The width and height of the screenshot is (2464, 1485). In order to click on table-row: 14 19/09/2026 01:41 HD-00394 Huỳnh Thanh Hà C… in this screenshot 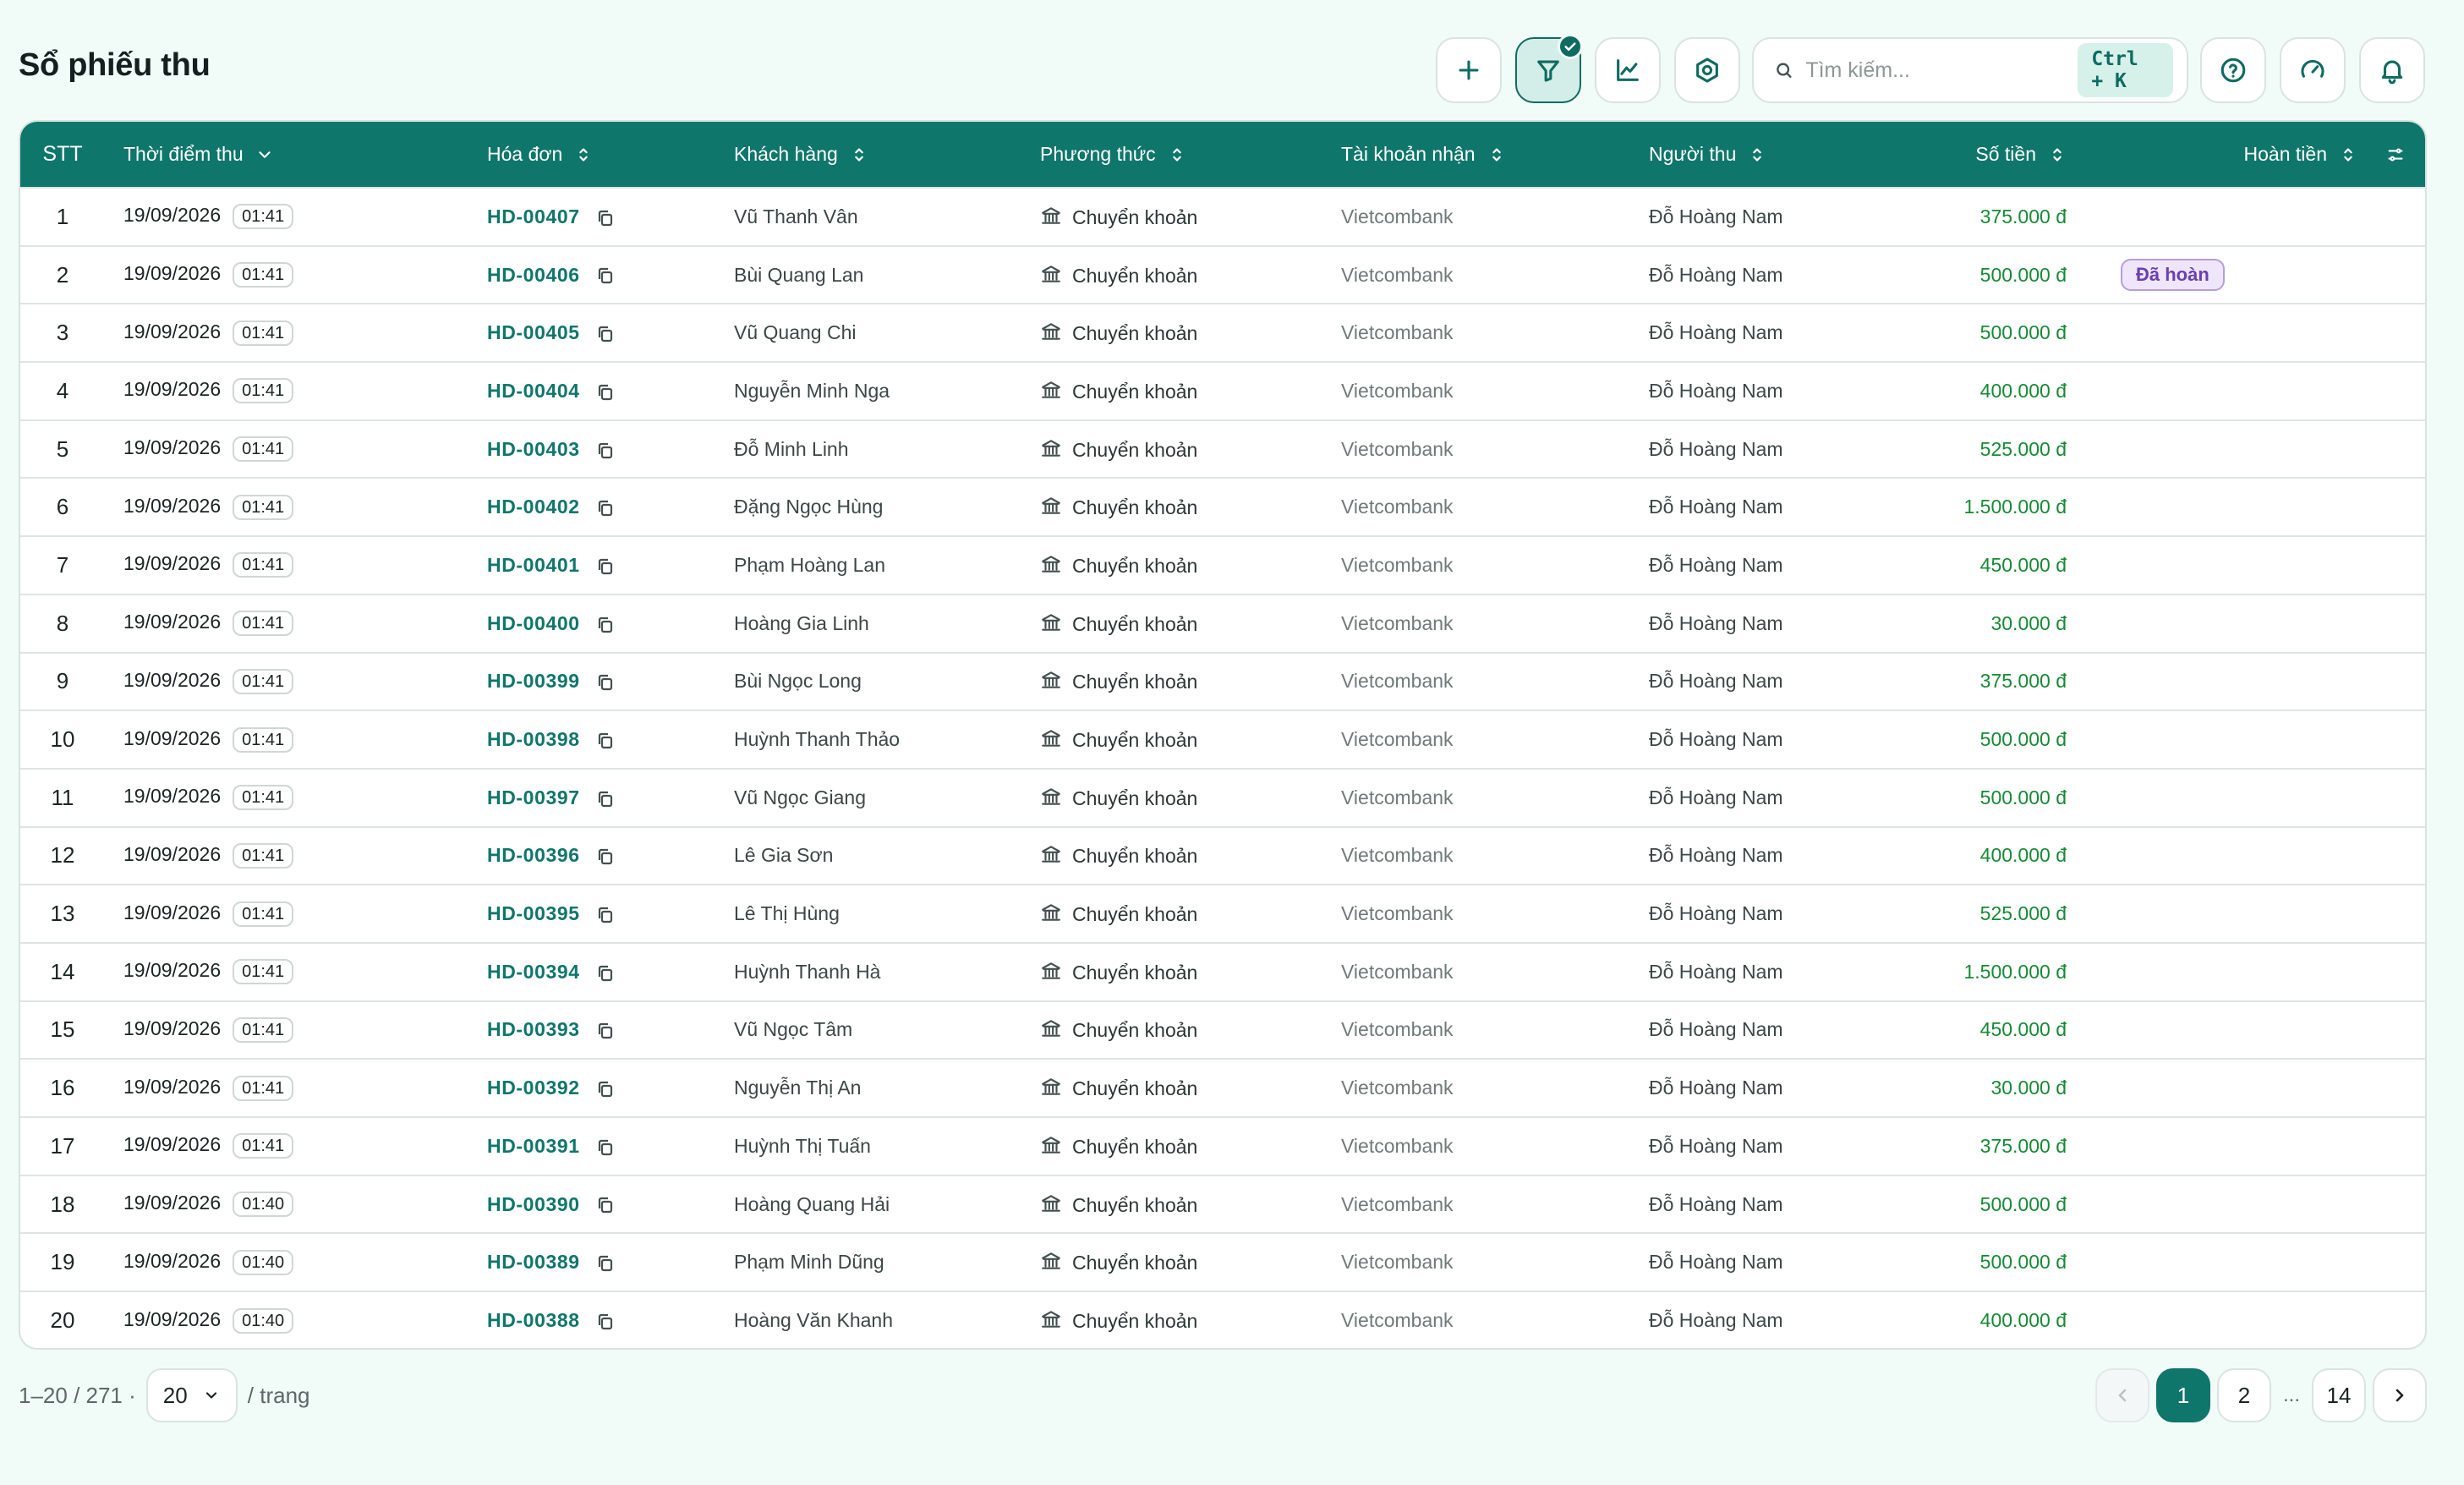, I will do `click(1222, 971)`.